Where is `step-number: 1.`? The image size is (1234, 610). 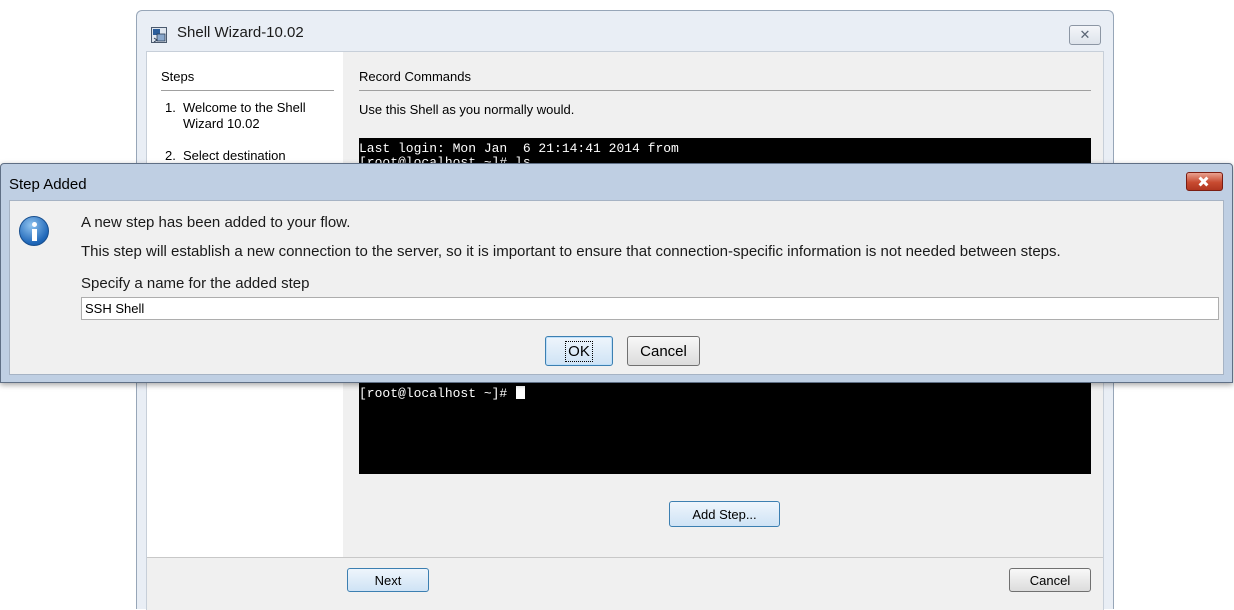 step-number: 1. is located at coordinates (170, 107).